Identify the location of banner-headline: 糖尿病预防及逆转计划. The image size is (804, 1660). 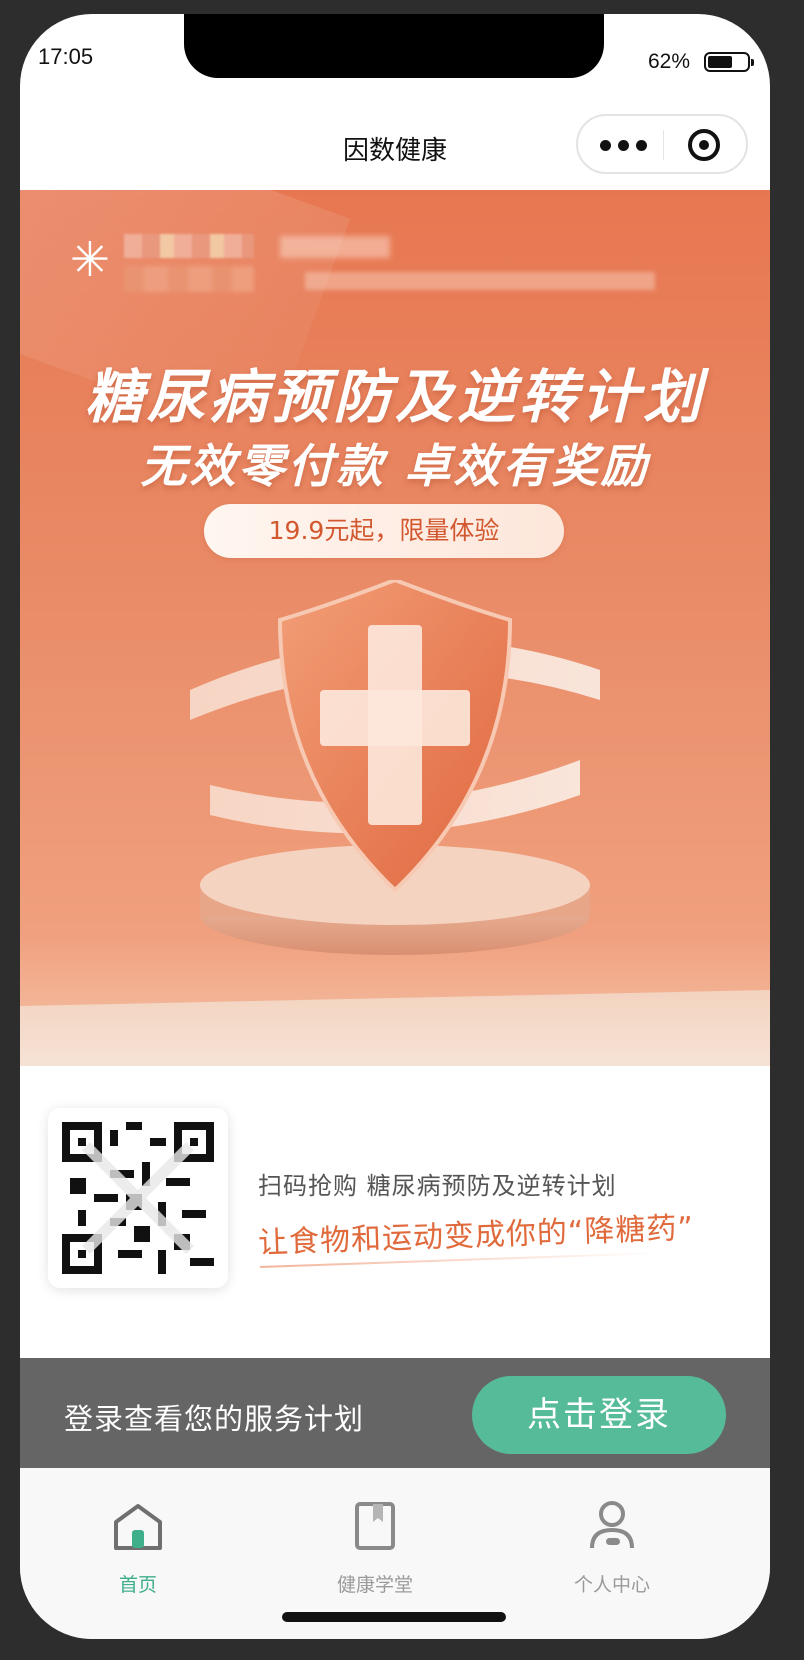
(394, 397).